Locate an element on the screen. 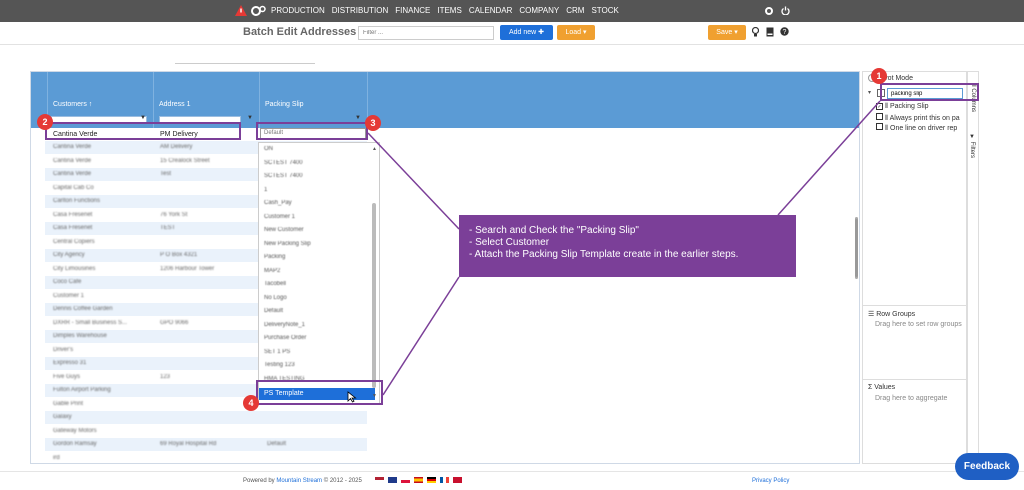 The width and height of the screenshot is (1024, 490). uk-flag-icon is located at coordinates (392, 480).